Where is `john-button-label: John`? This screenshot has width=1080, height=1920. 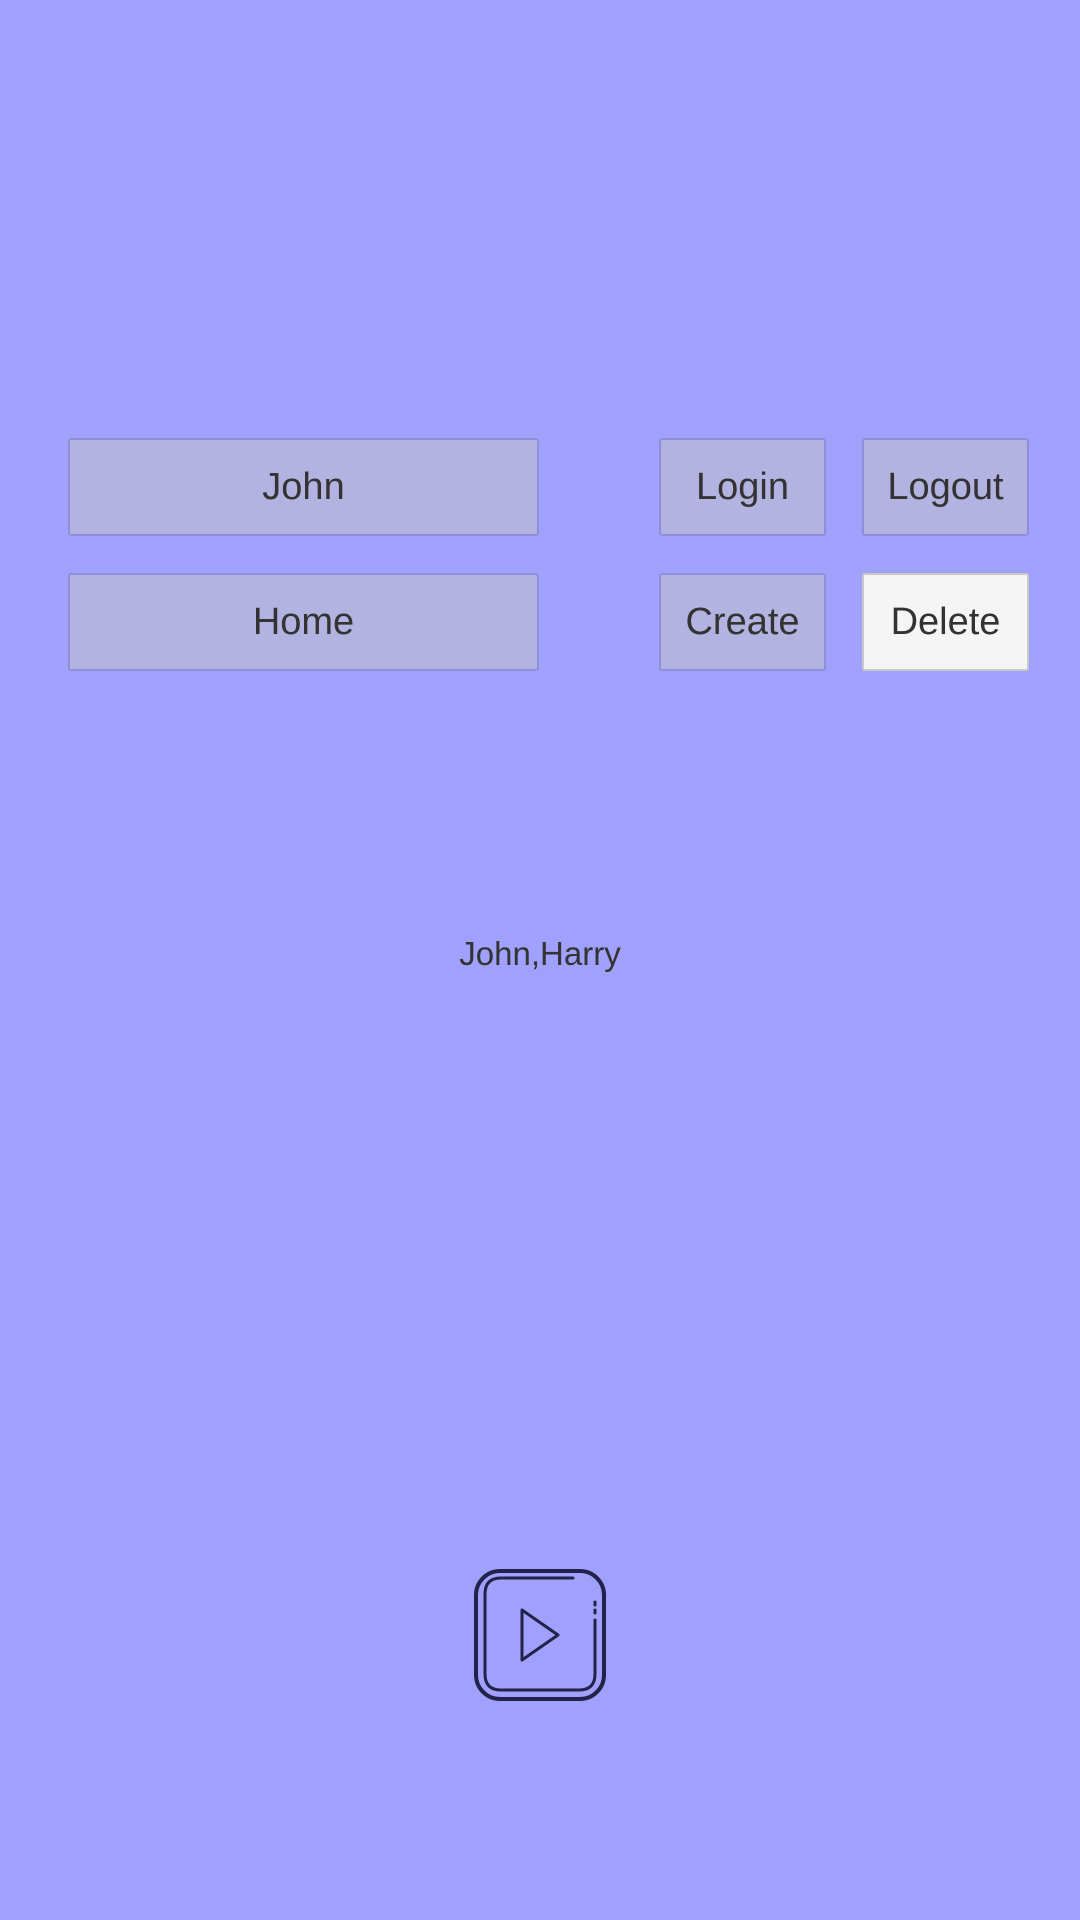
john-button-label: John is located at coordinates (303, 486).